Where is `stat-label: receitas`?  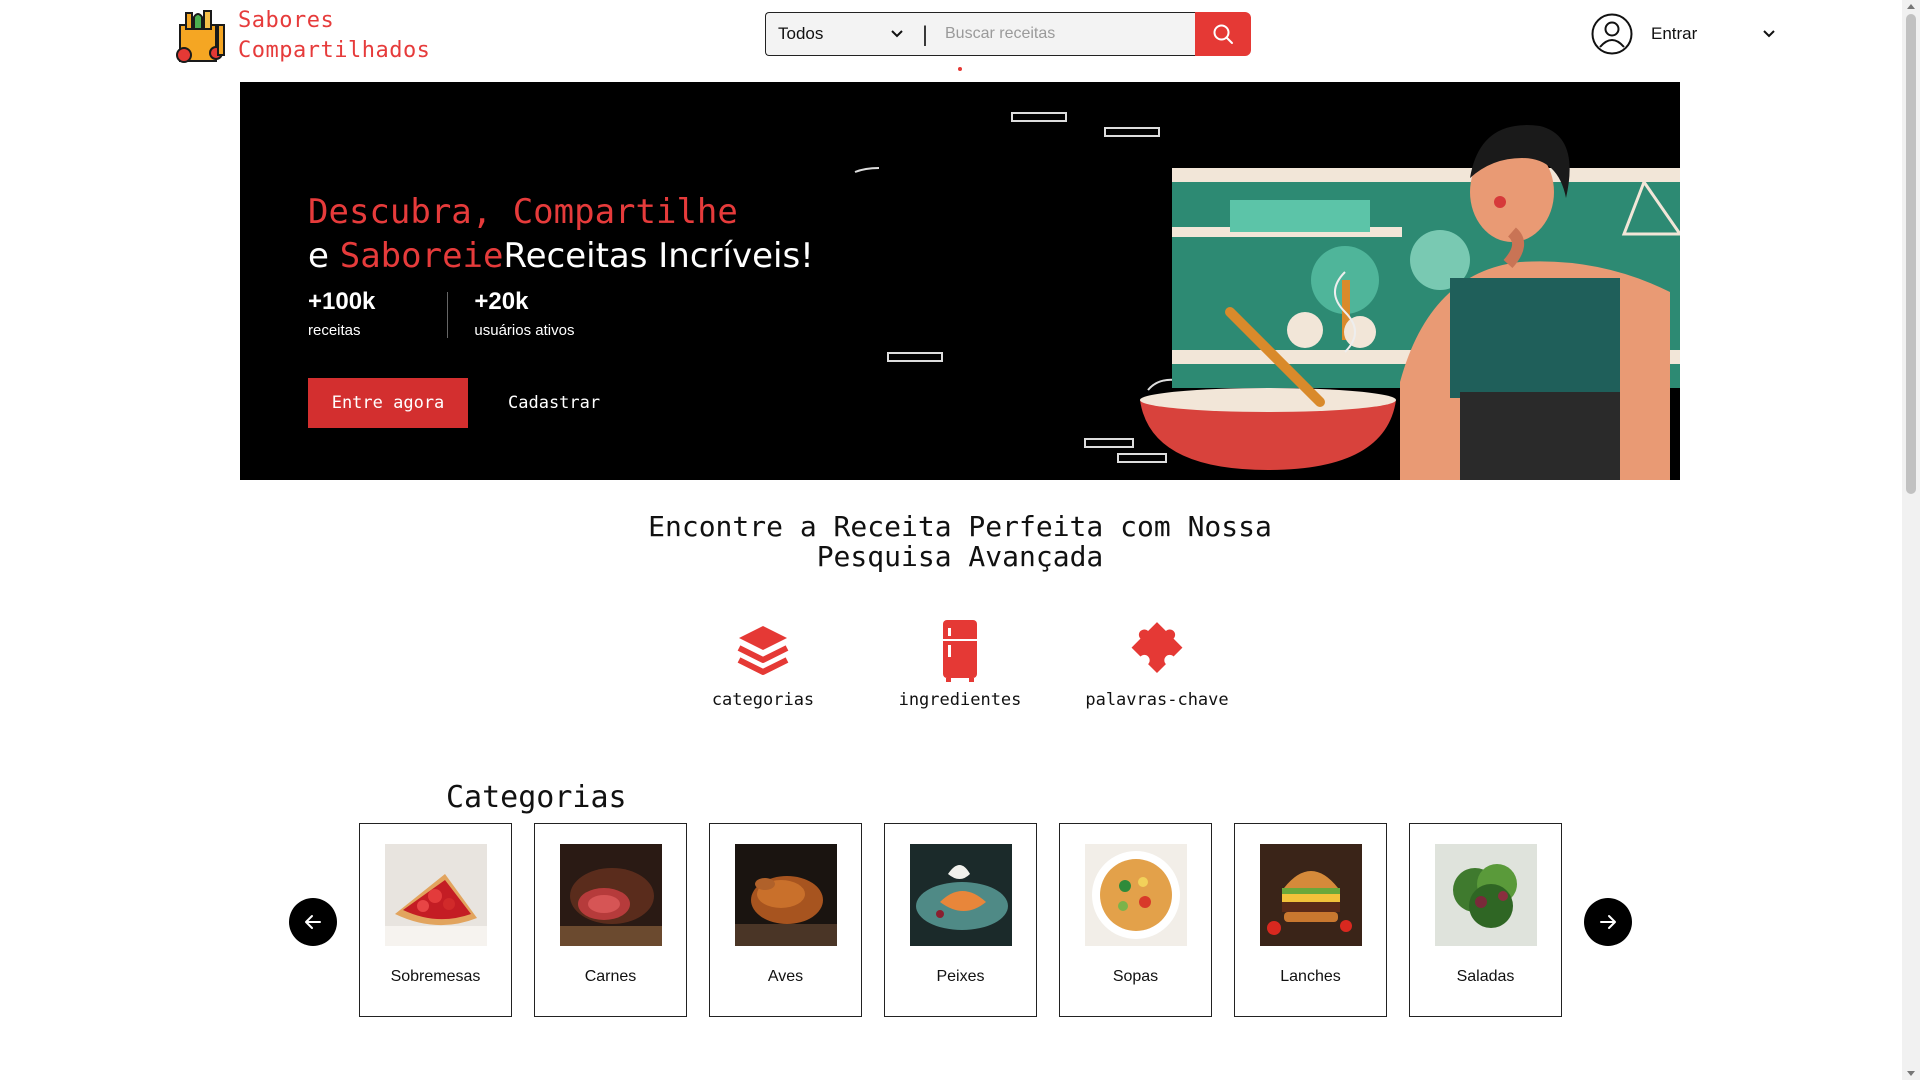 stat-label: receitas is located at coordinates (334, 330).